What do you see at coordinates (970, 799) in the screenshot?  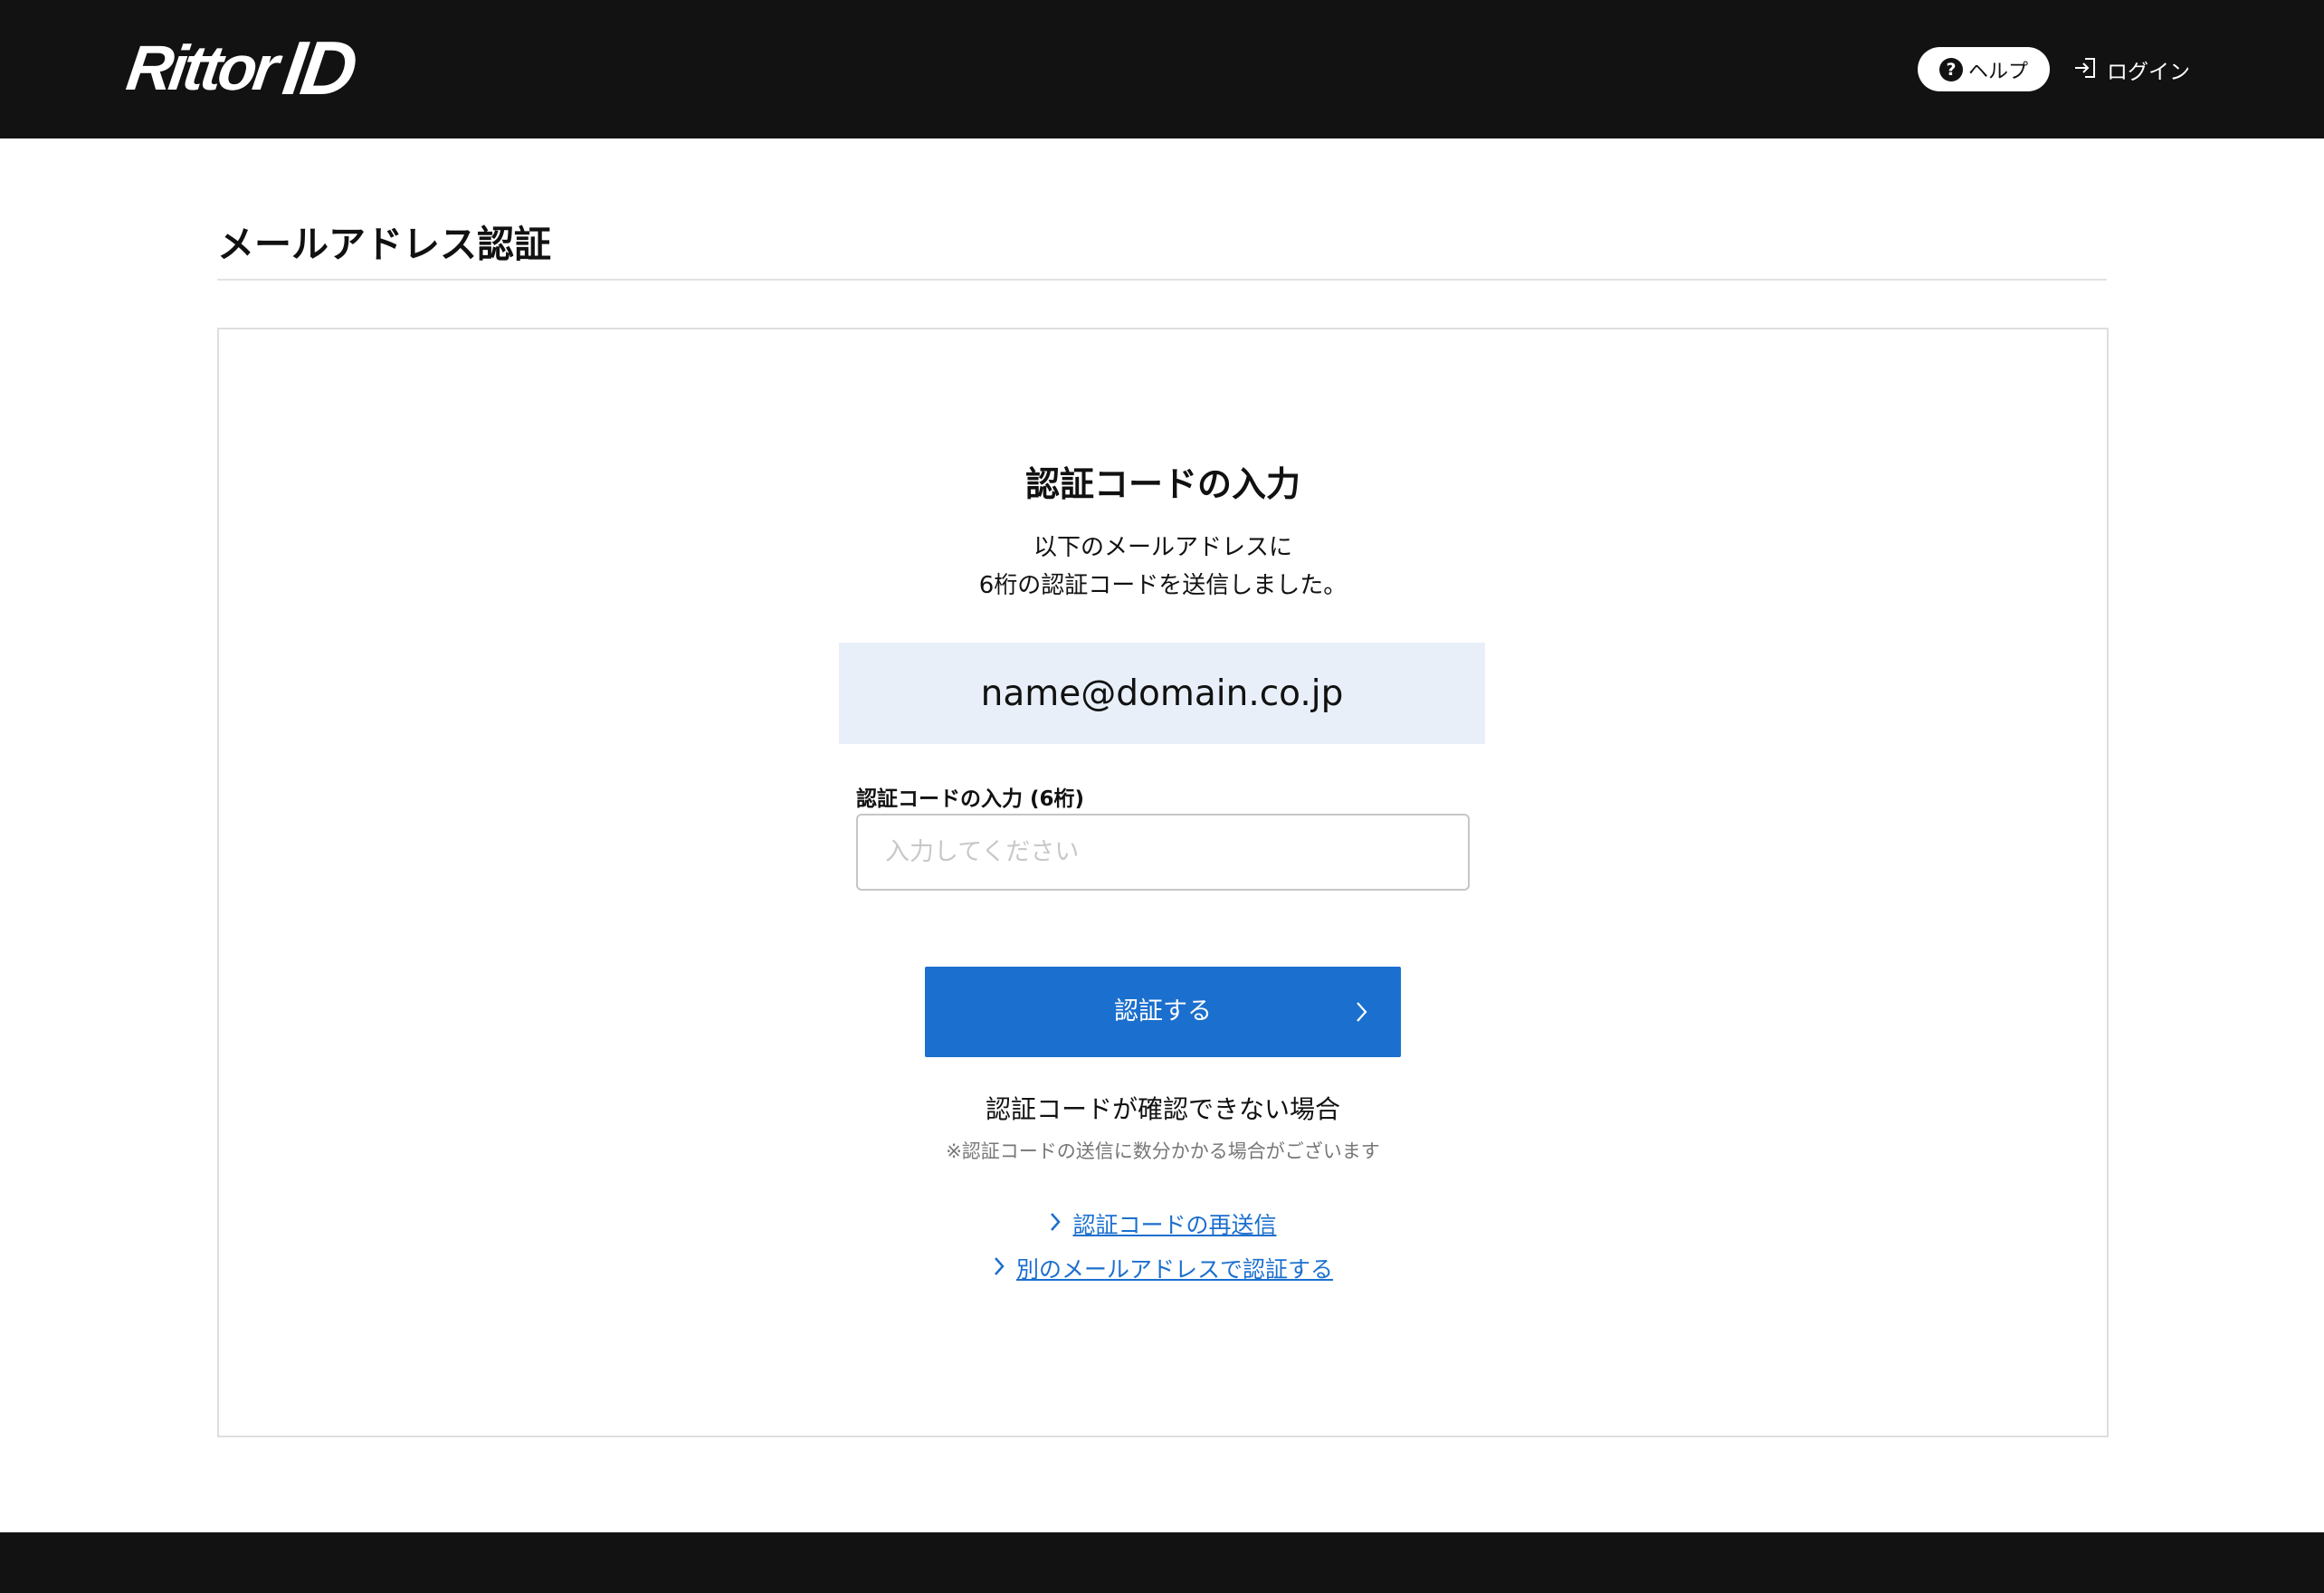 I see `code-field-label: 認証コードの入力 (6桁)` at bounding box center [970, 799].